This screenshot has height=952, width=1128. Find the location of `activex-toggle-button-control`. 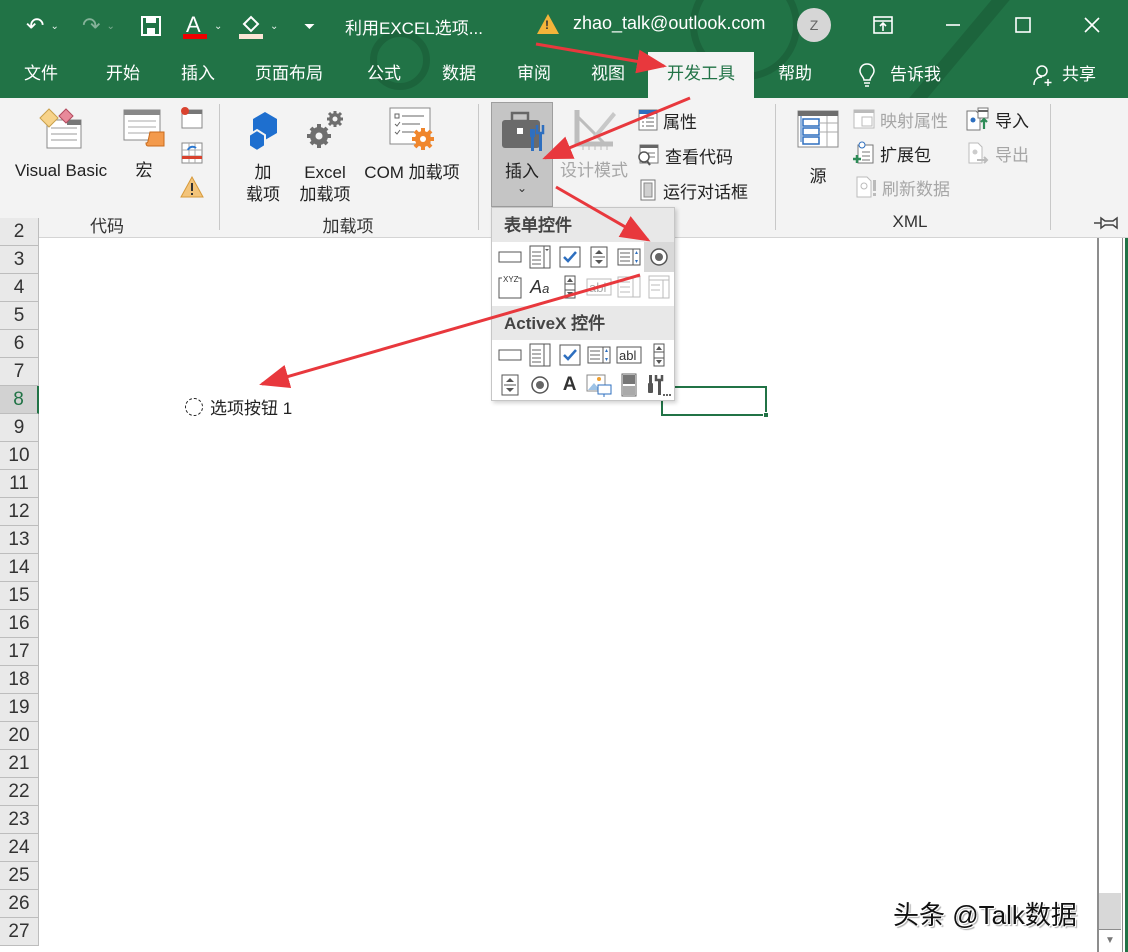

activex-toggle-button-control is located at coordinates (629, 385).